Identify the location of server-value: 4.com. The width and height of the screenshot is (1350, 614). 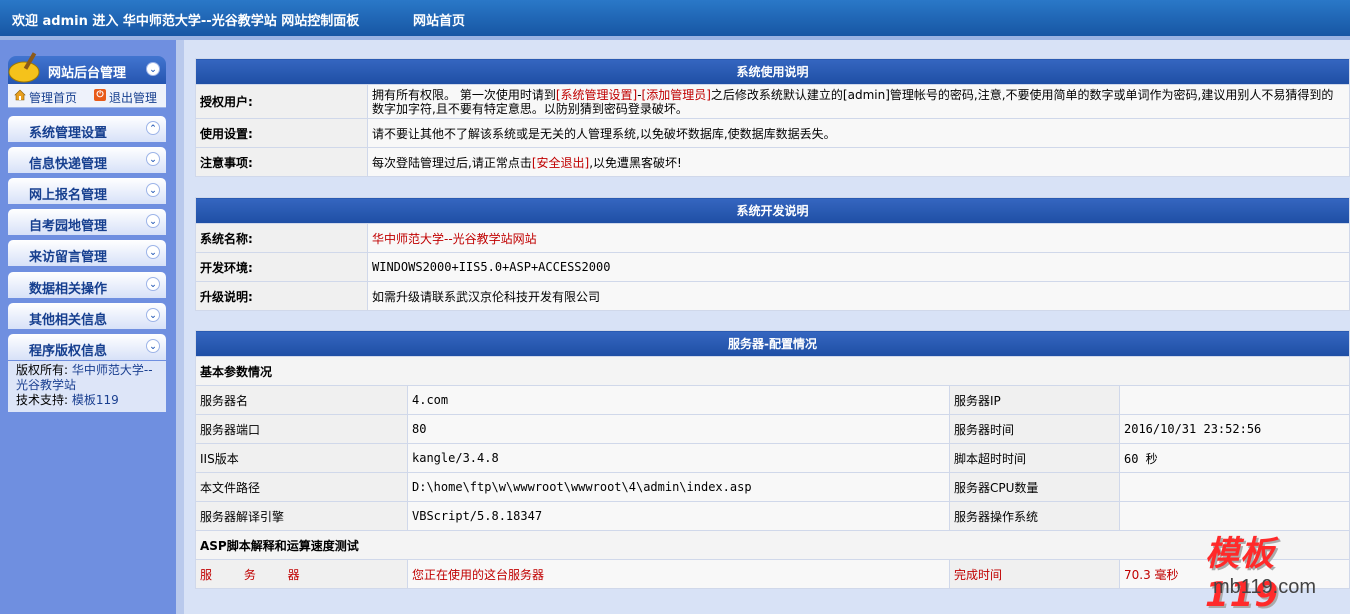
(678, 400).